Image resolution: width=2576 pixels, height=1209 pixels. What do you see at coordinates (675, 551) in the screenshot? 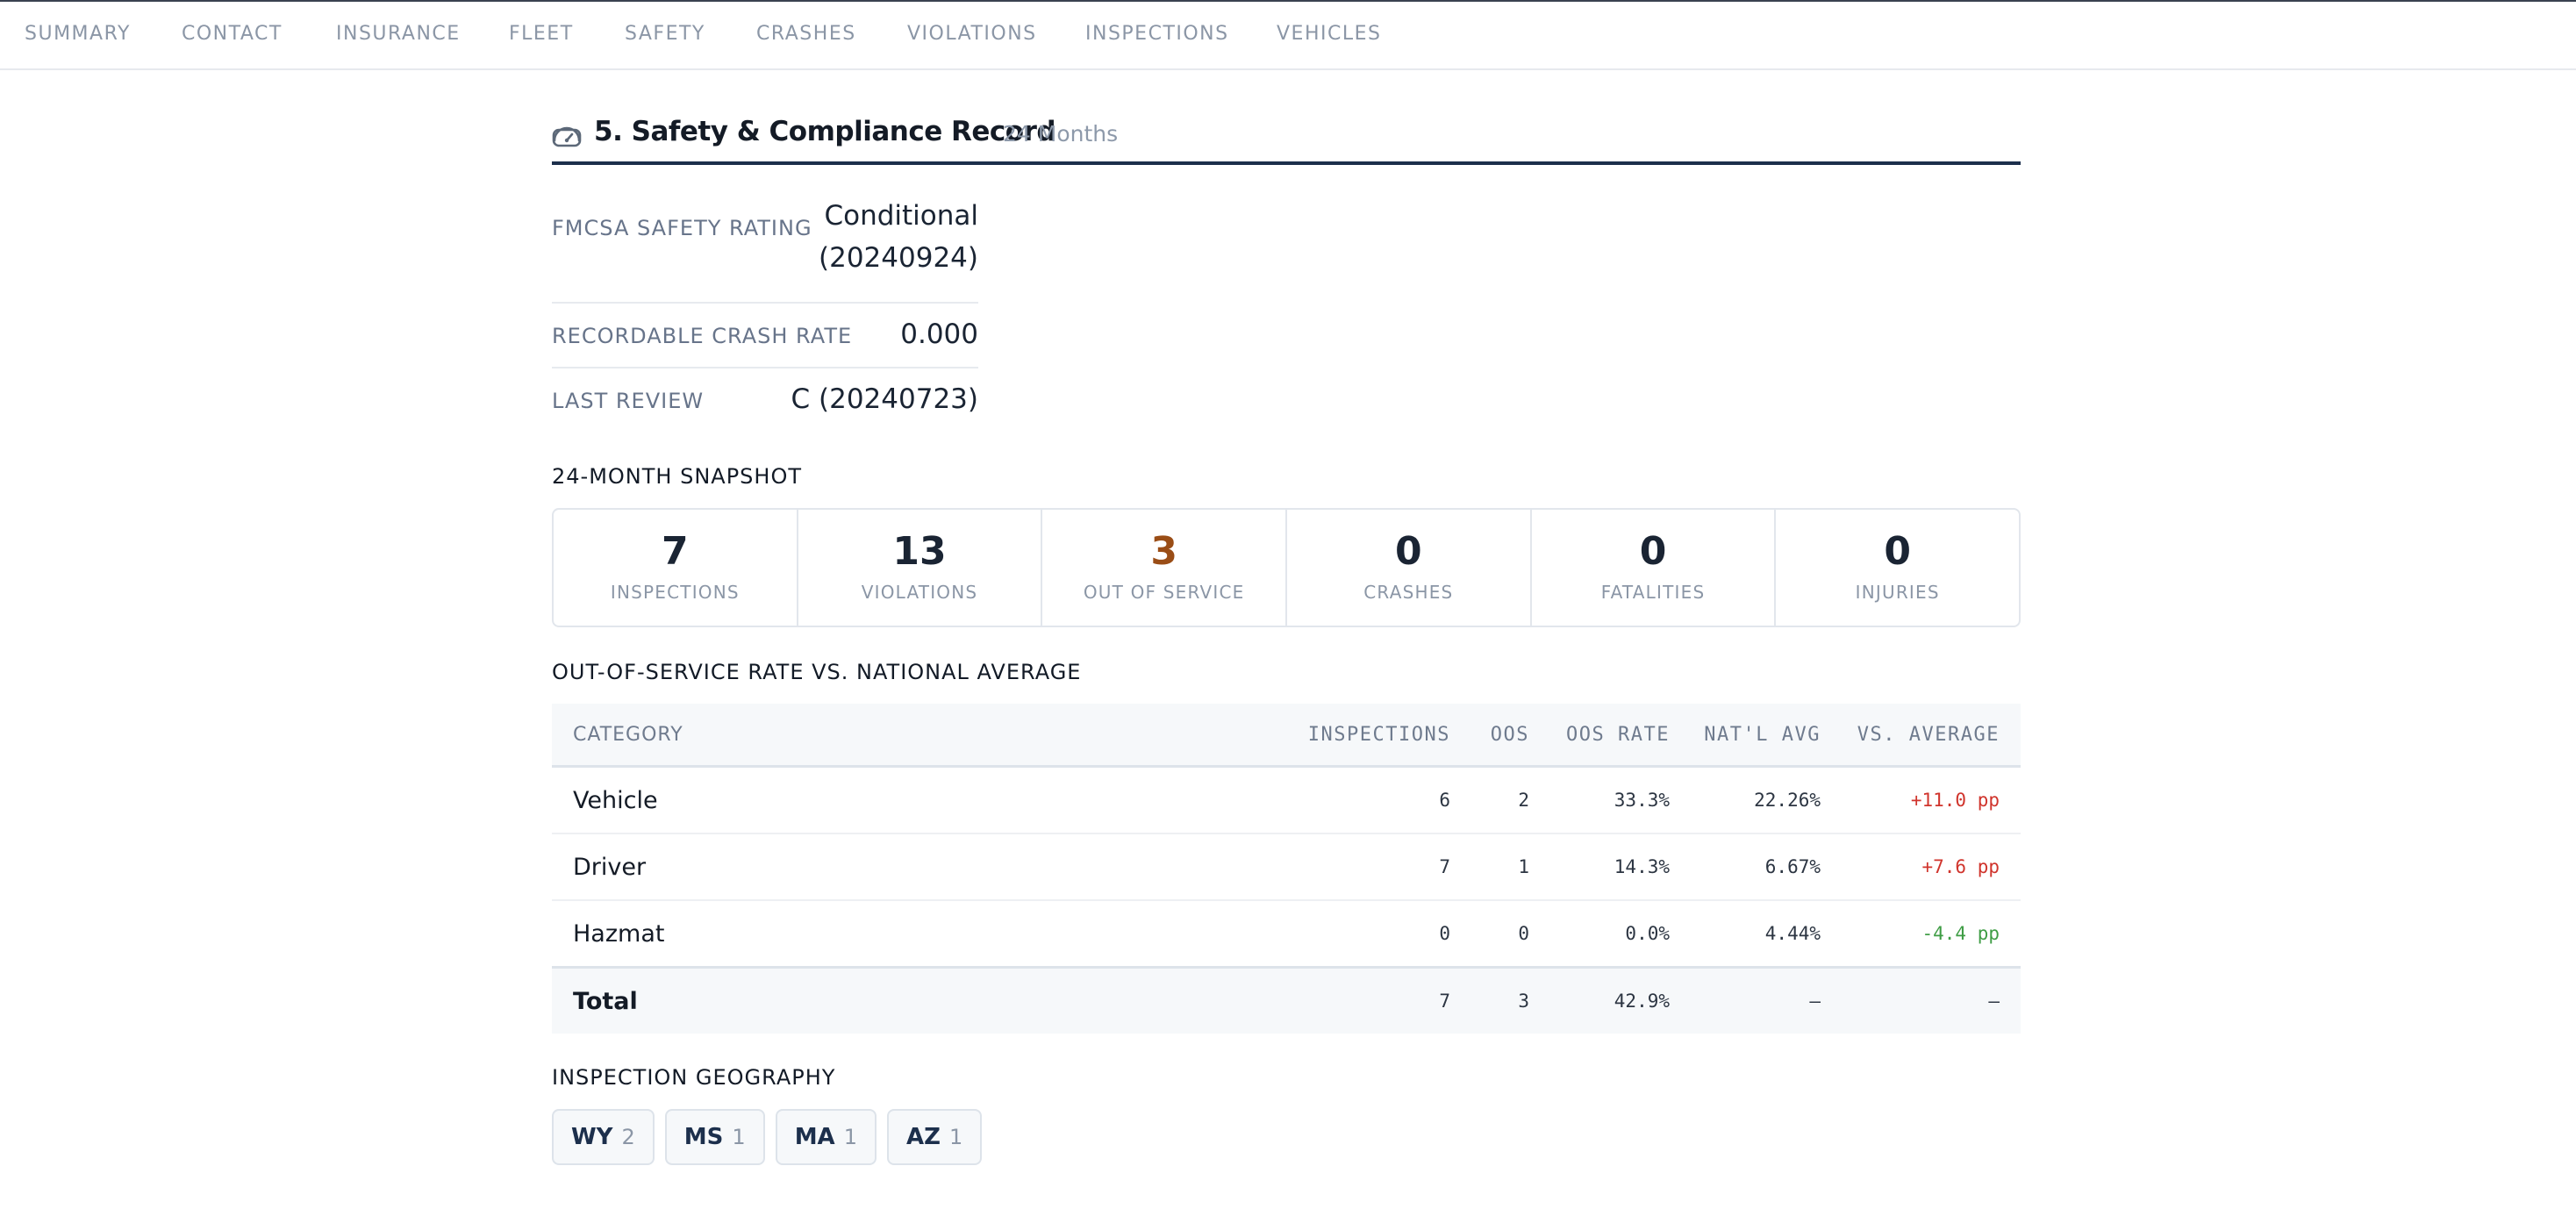
I see `stat-value: 7` at bounding box center [675, 551].